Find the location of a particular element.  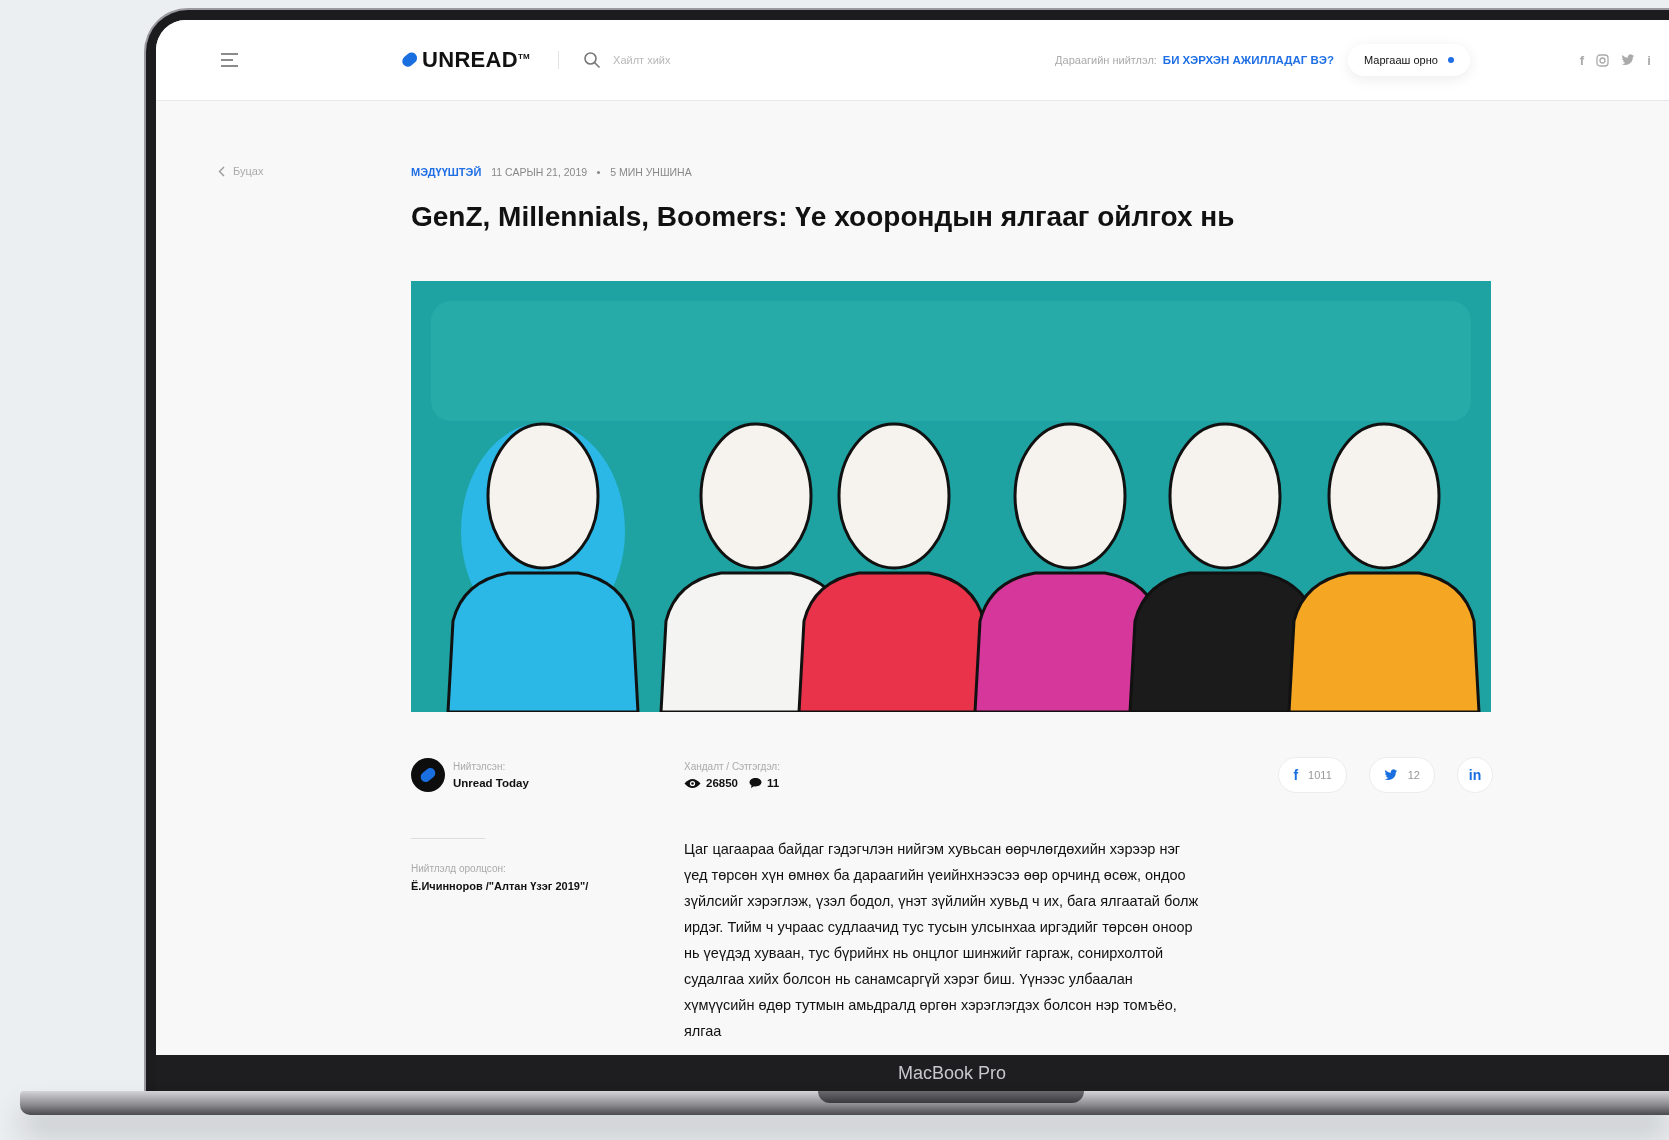

device-label: MacBook Pro is located at coordinates (952, 1073).